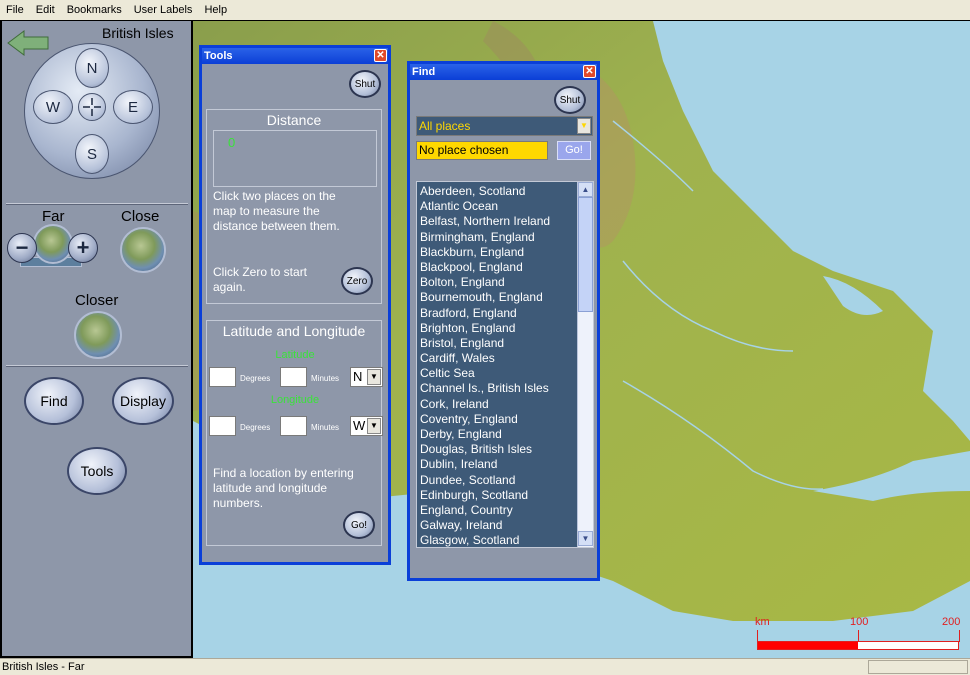 The image size is (970, 675). Describe the element at coordinates (497, 252) in the screenshot. I see `list-item: Blackburn, England` at that location.